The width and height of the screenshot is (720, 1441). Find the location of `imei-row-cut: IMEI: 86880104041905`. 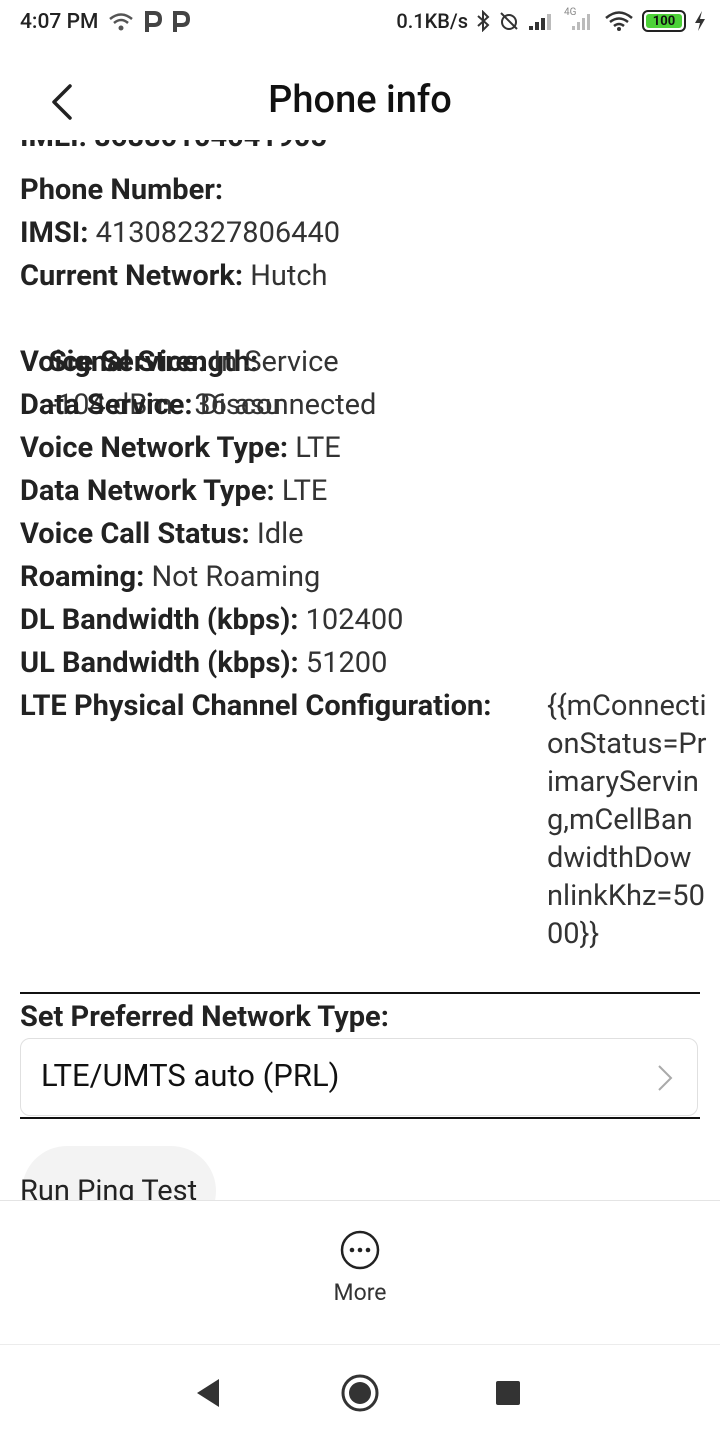

imei-row-cut: IMEI: 86880104041905 is located at coordinates (173, 149).